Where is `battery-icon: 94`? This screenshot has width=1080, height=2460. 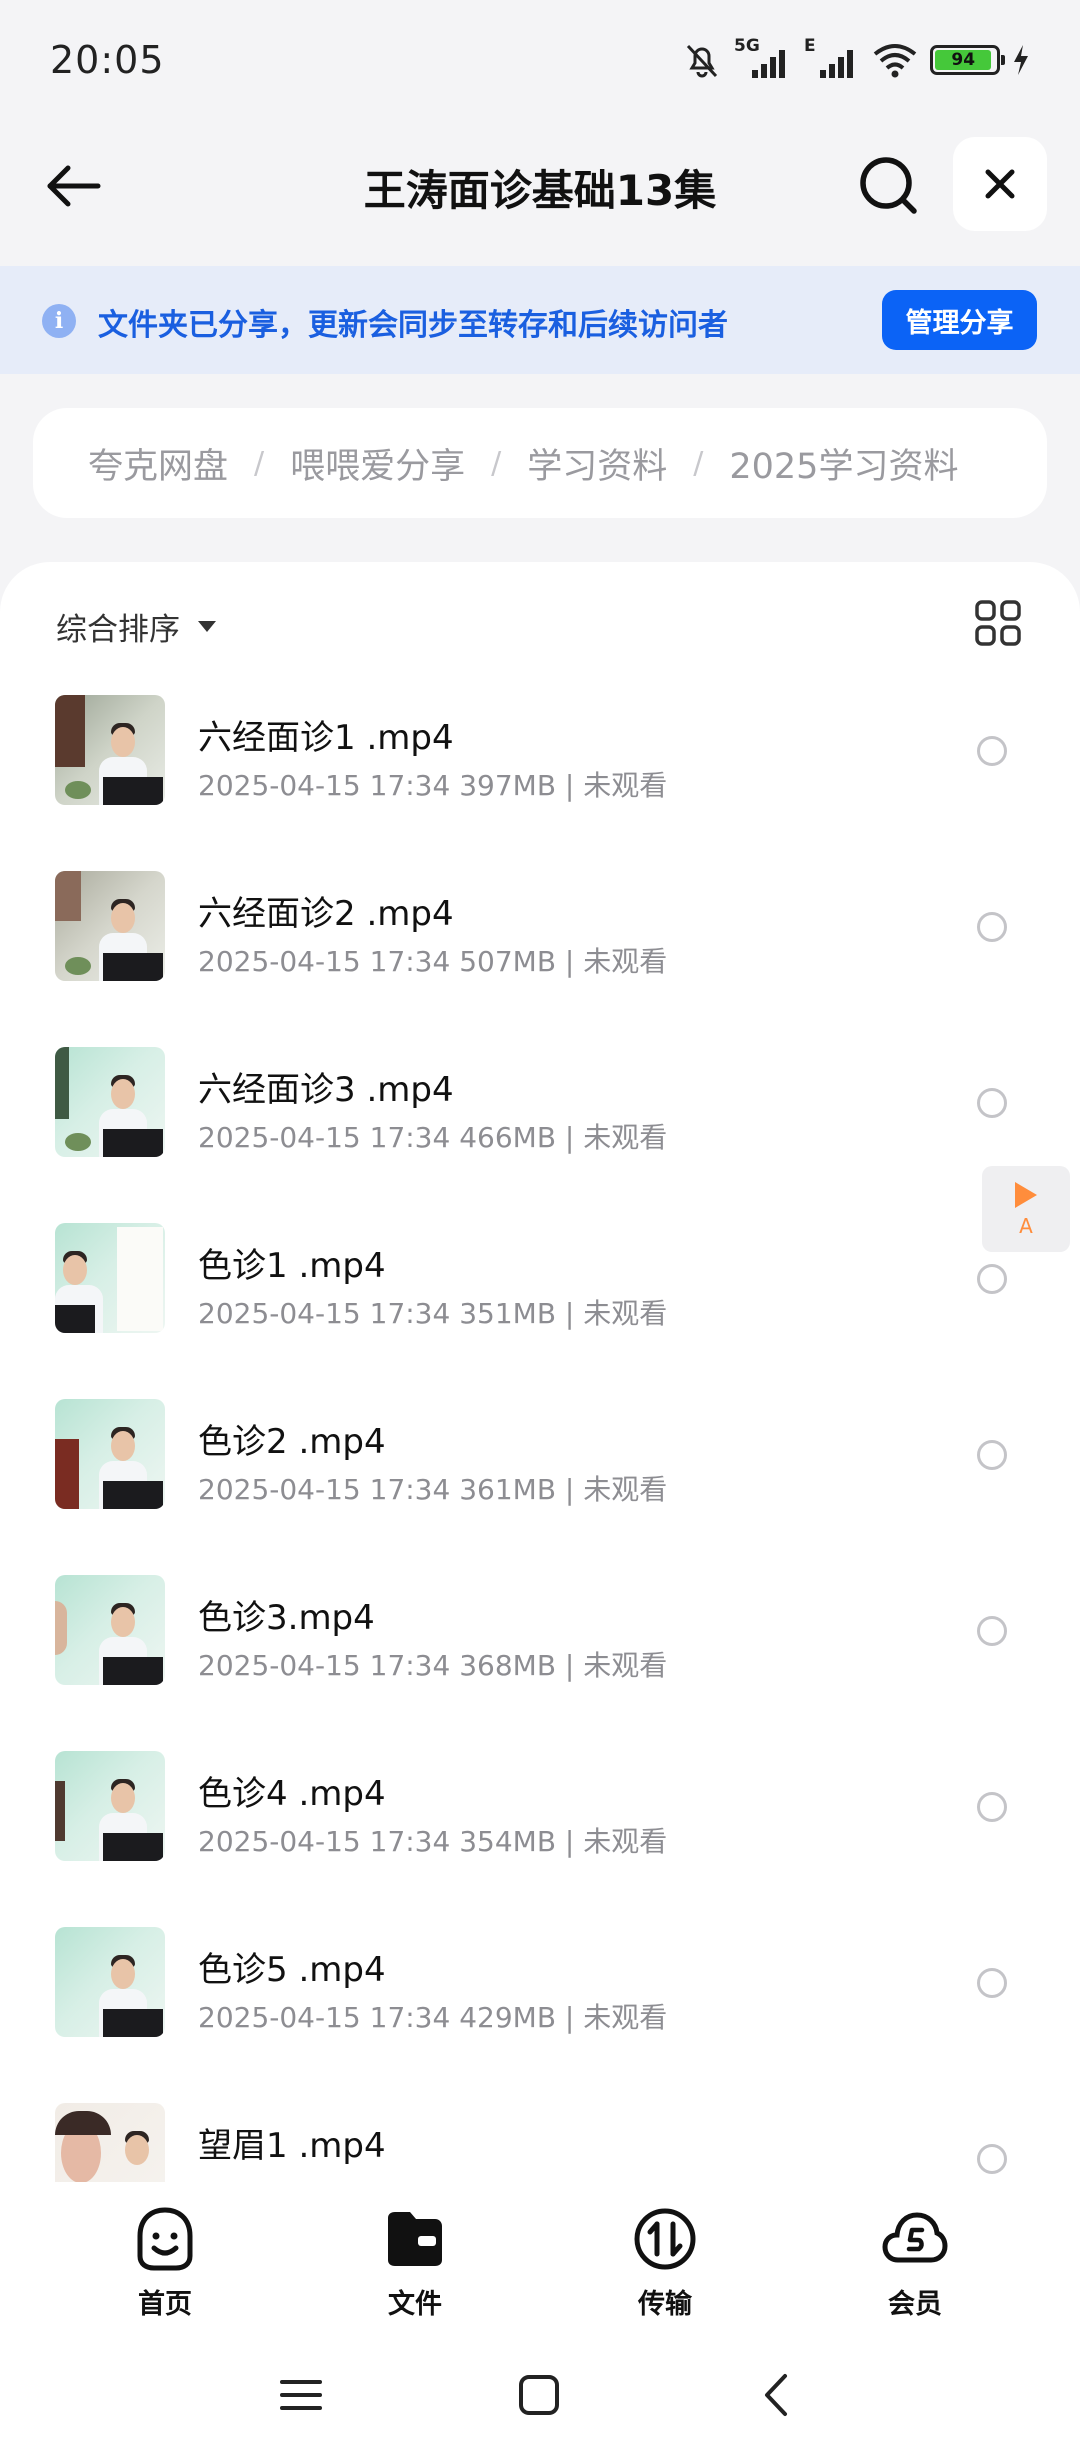 battery-icon: 94 is located at coordinates (967, 60).